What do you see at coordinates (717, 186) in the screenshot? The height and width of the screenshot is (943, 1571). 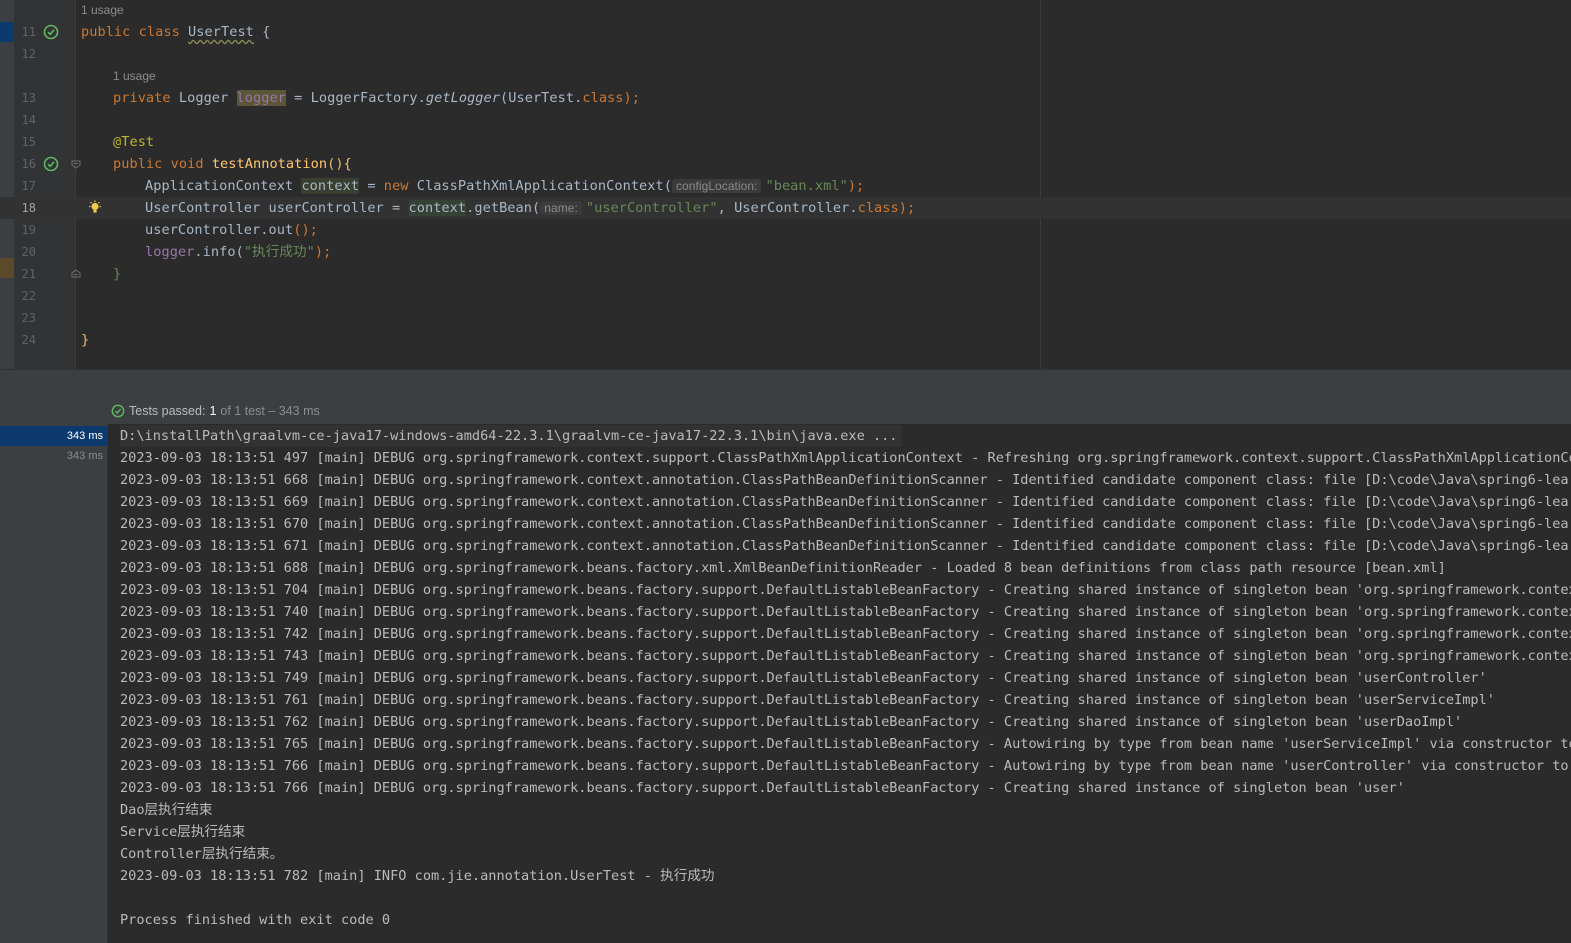 I see `parameter-hint: configLocation:` at bounding box center [717, 186].